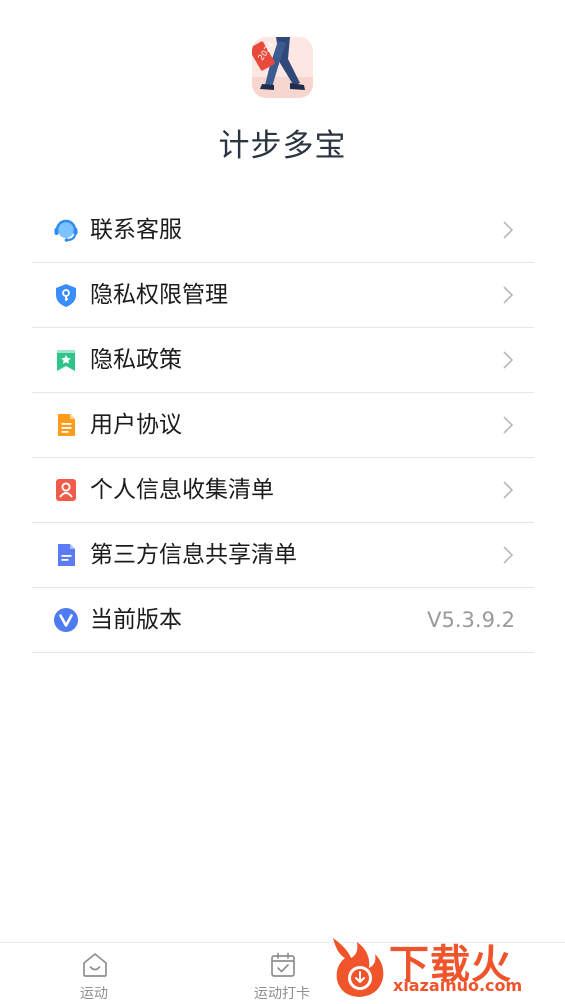  What do you see at coordinates (136, 619) in the screenshot?
I see `menu-item-label: 当前版本` at bounding box center [136, 619].